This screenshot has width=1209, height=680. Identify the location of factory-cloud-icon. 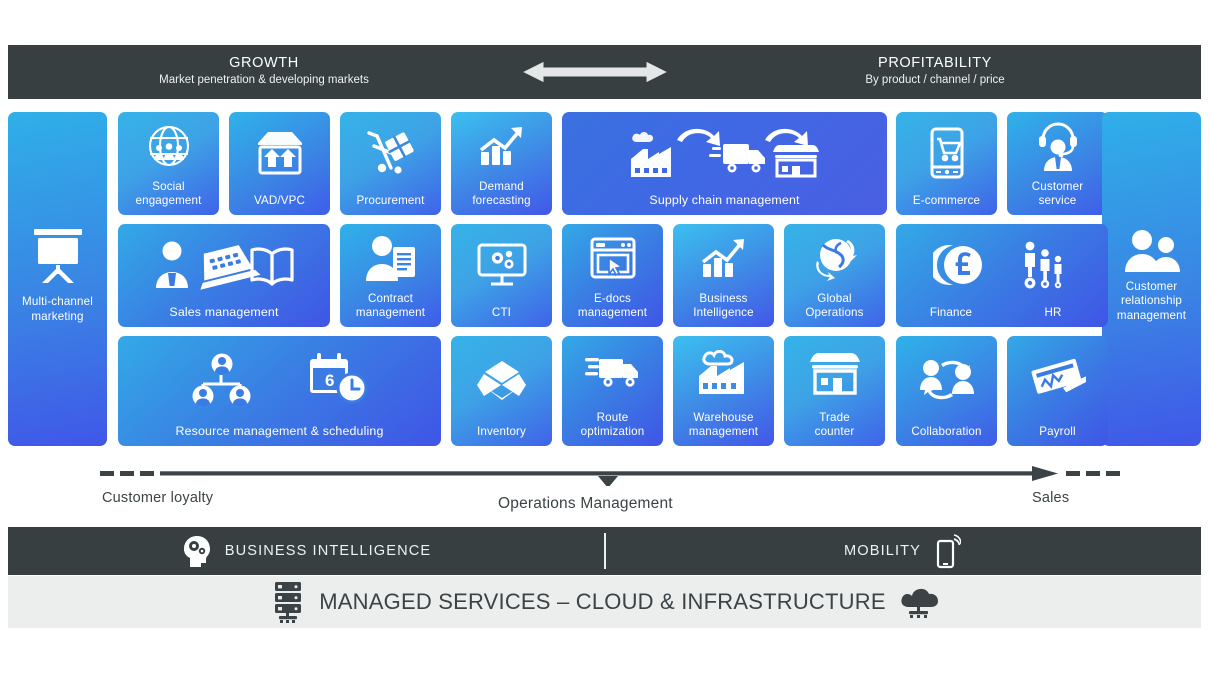
(723, 373).